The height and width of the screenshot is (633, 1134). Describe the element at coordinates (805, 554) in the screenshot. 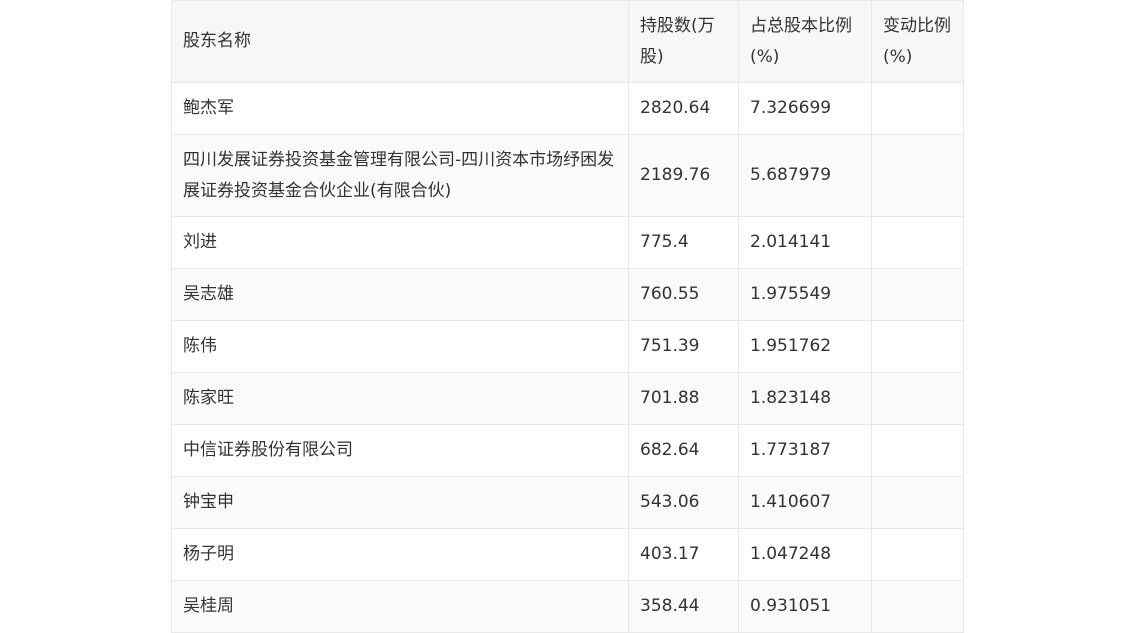

I see `cell-share-ratio: 1.047248` at that location.